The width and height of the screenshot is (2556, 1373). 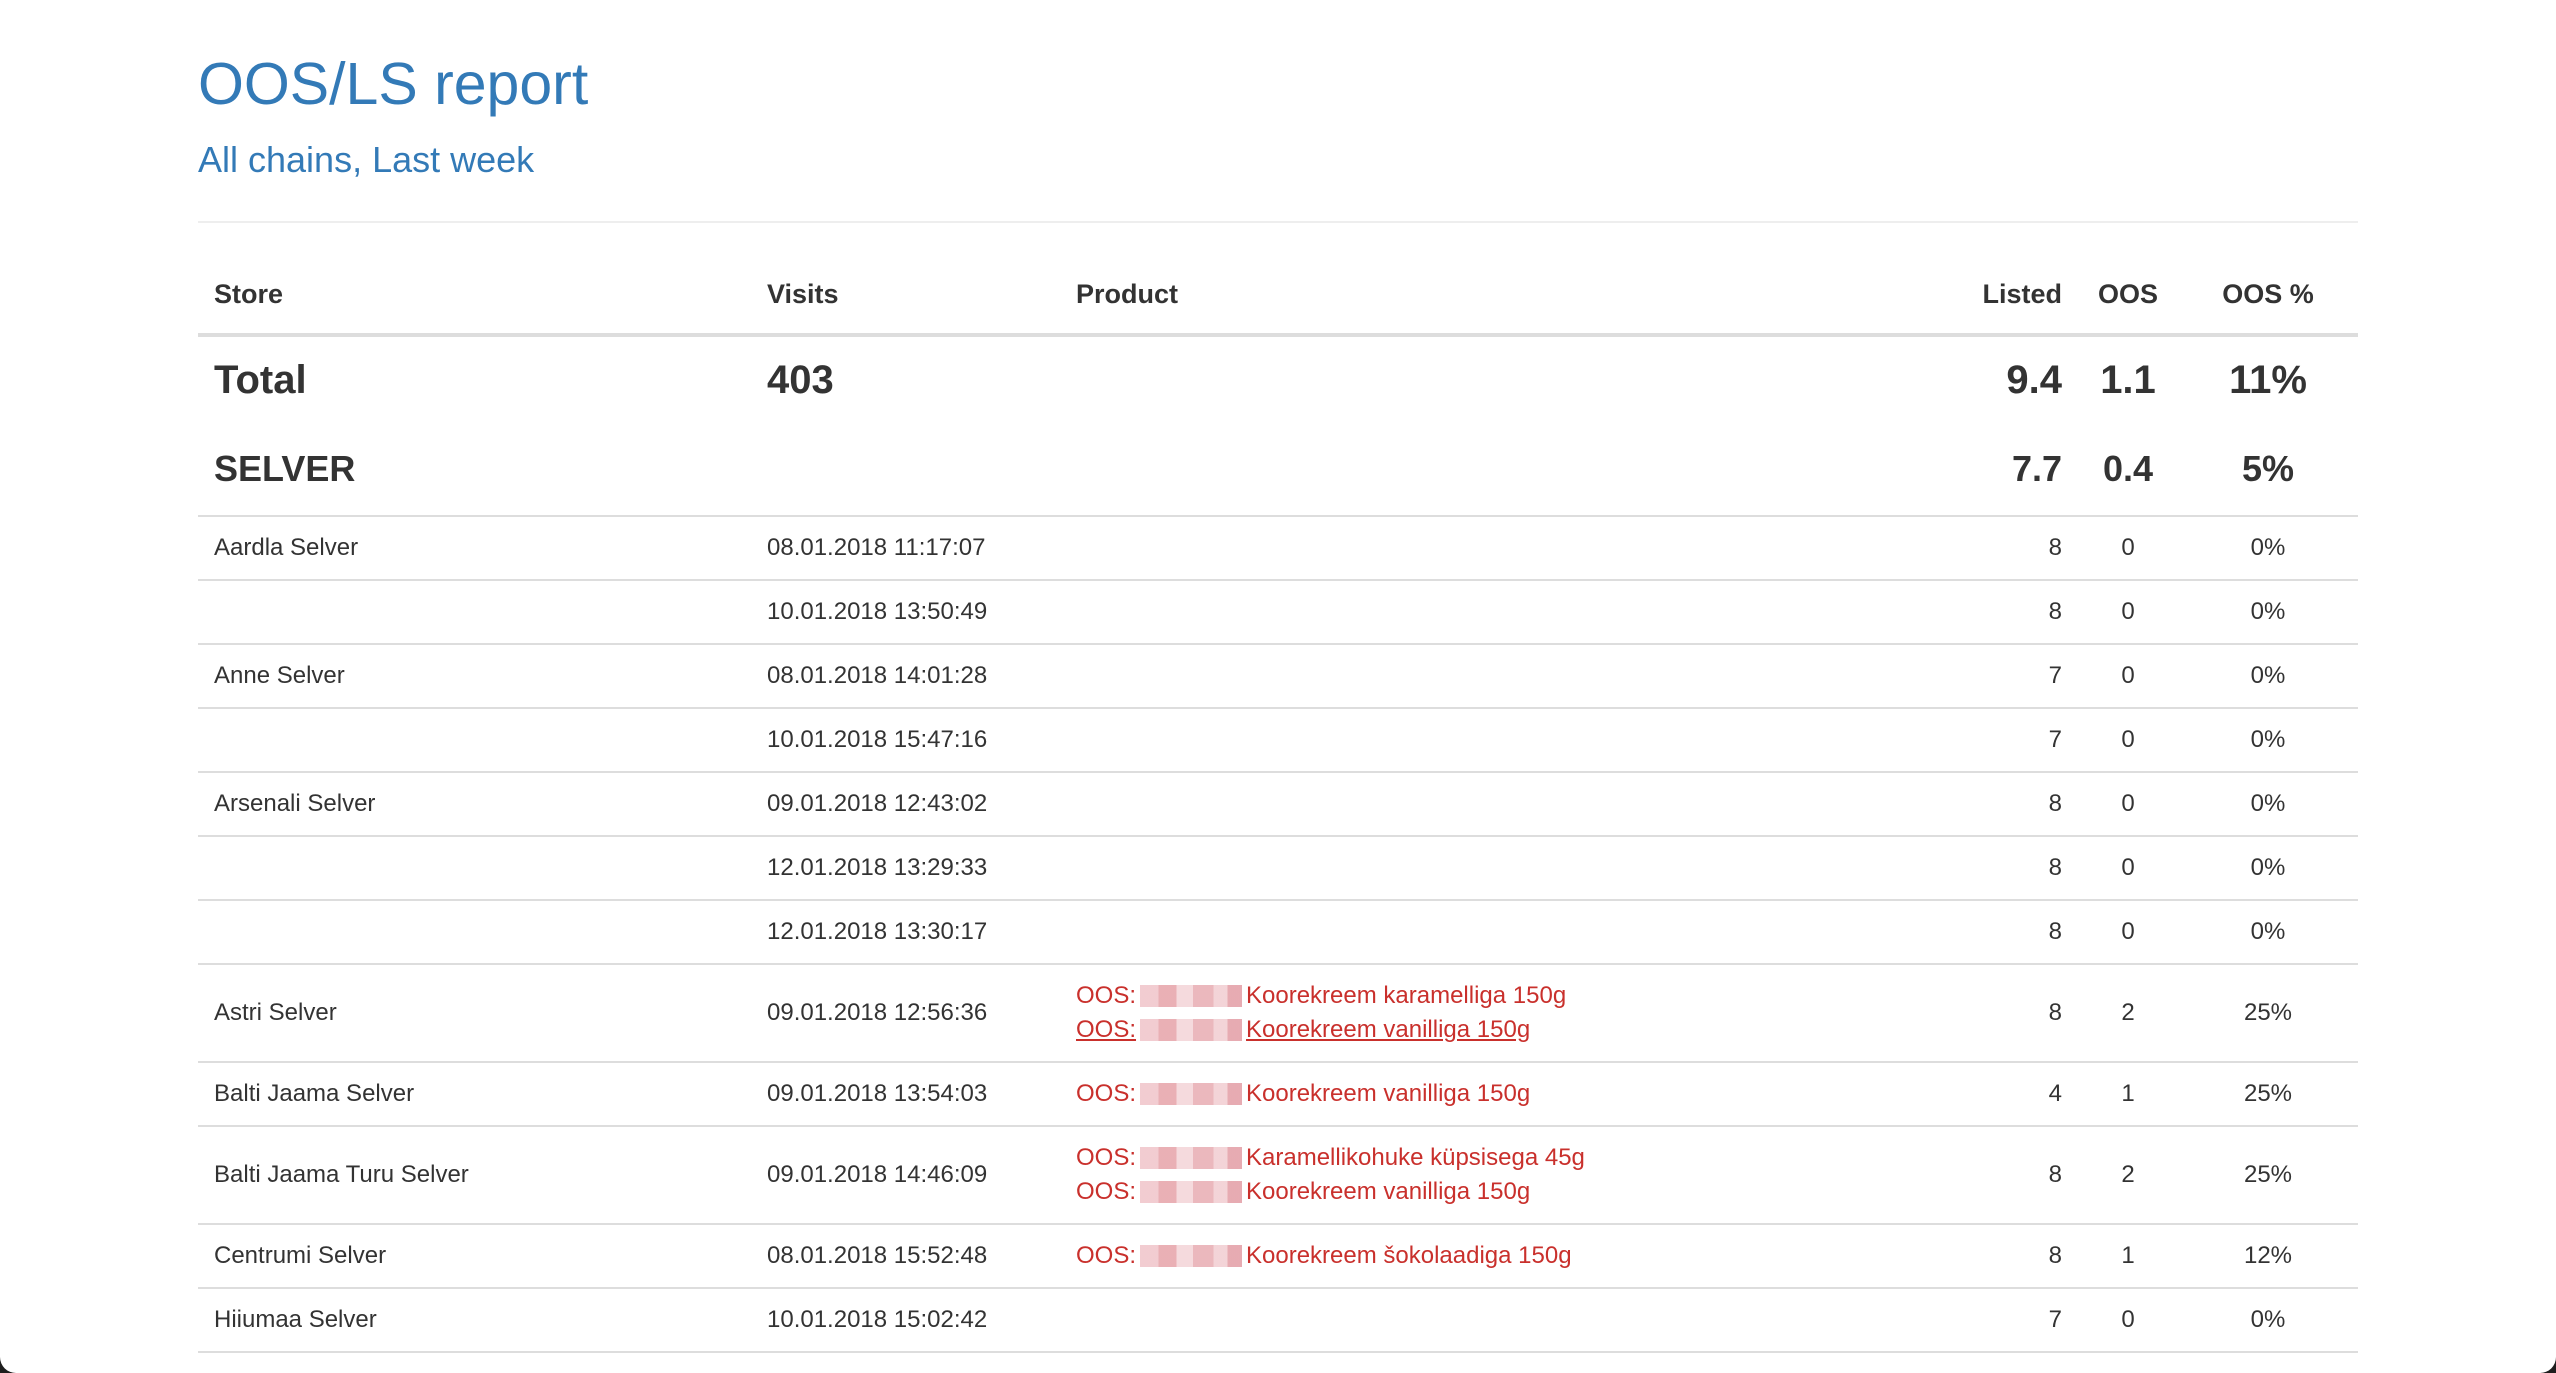 I want to click on table-row: 10.01.2018 13:50:49 8 0 0%, so click(x=1278, y=612).